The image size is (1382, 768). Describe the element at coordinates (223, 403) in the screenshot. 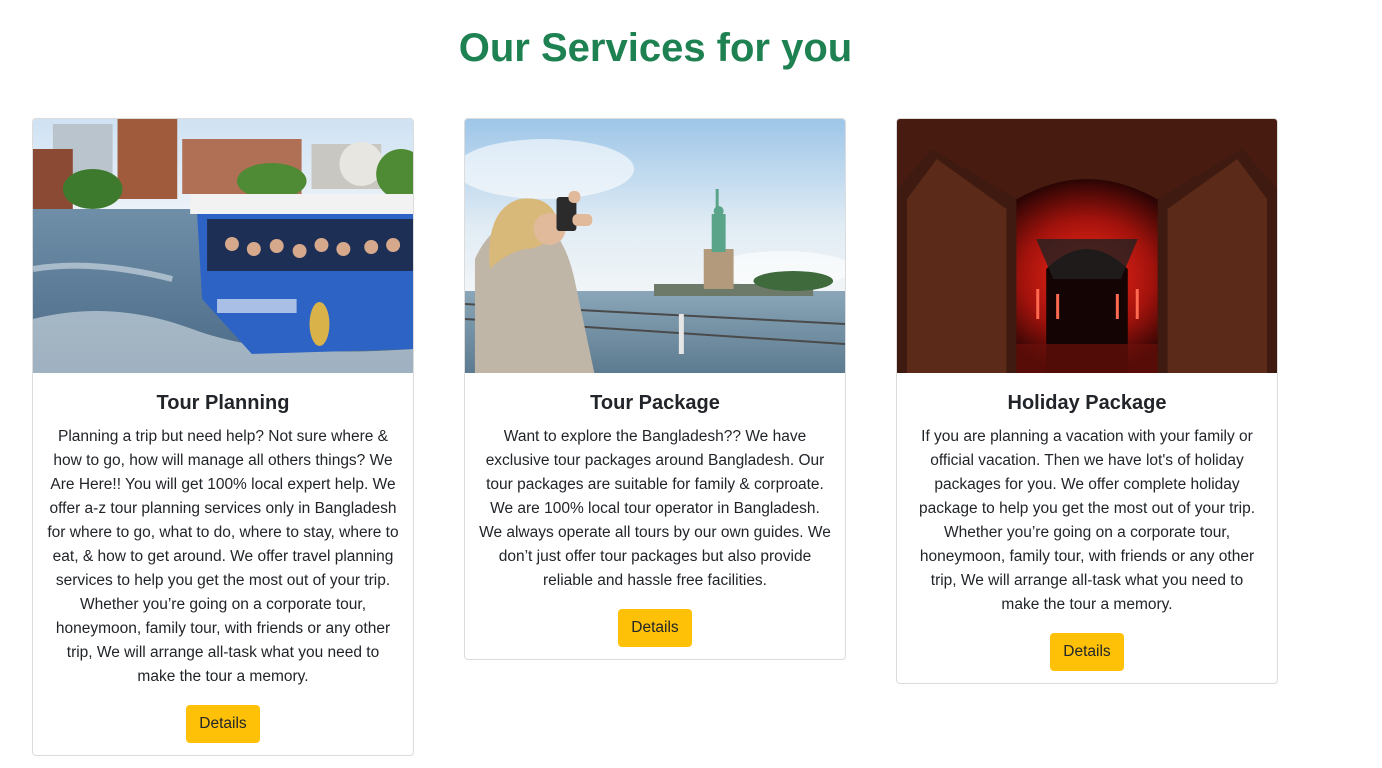

I see `card-title: Tour Planning` at that location.